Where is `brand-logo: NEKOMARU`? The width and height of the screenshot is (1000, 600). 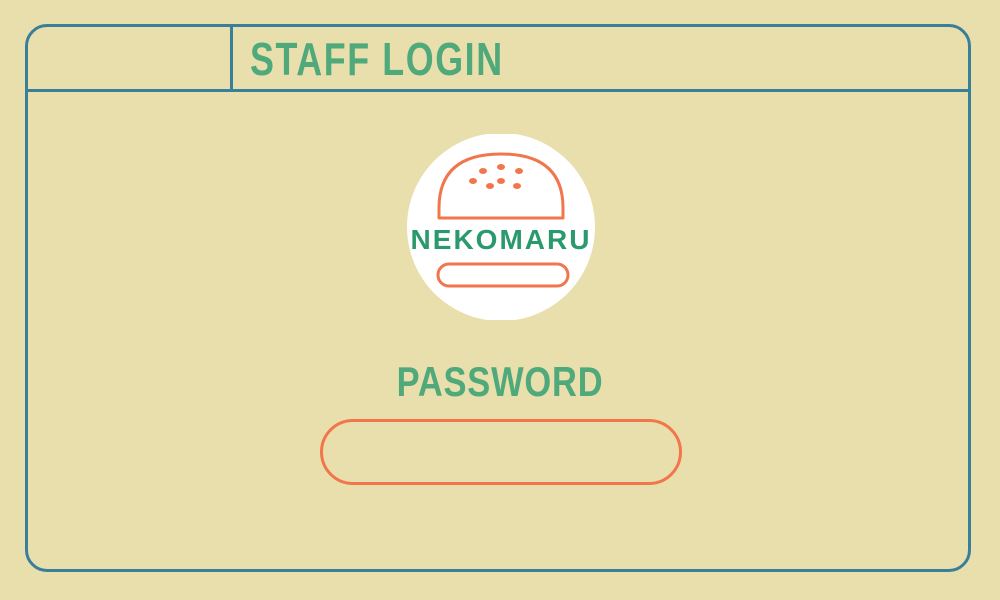
brand-logo: NEKOMARU is located at coordinates (501, 227).